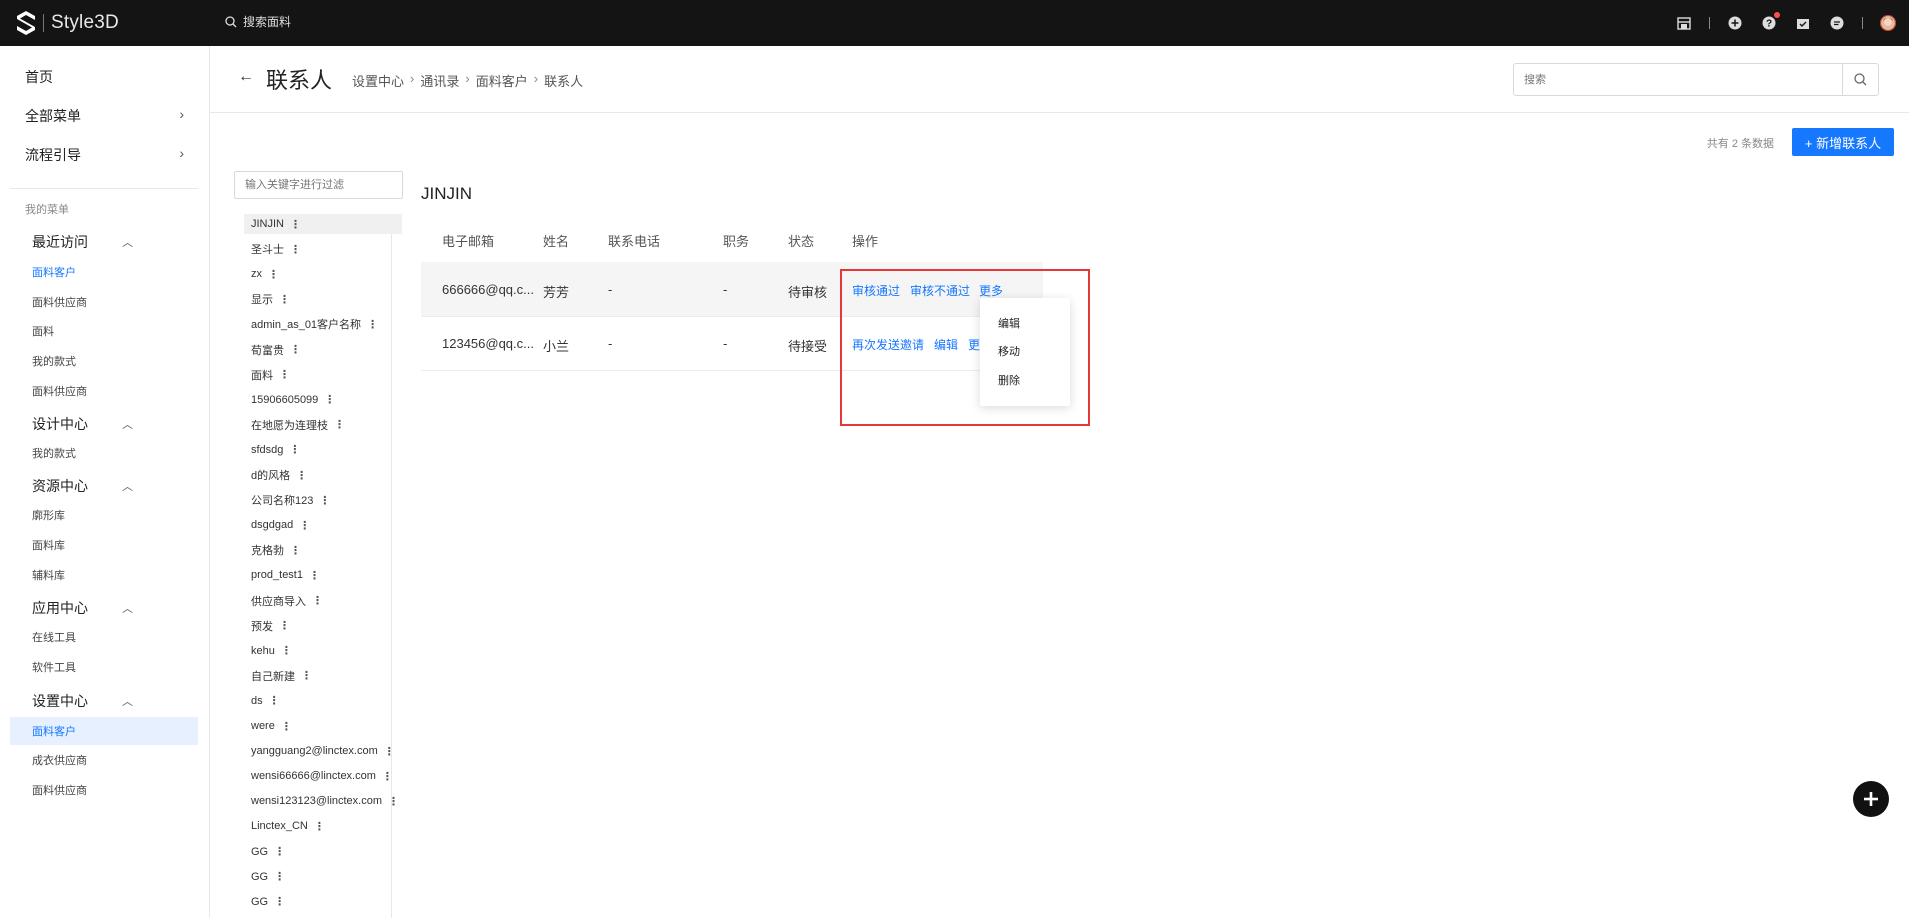 The width and height of the screenshot is (1909, 918). What do you see at coordinates (318, 185) in the screenshot?
I see `client-filter-input` at bounding box center [318, 185].